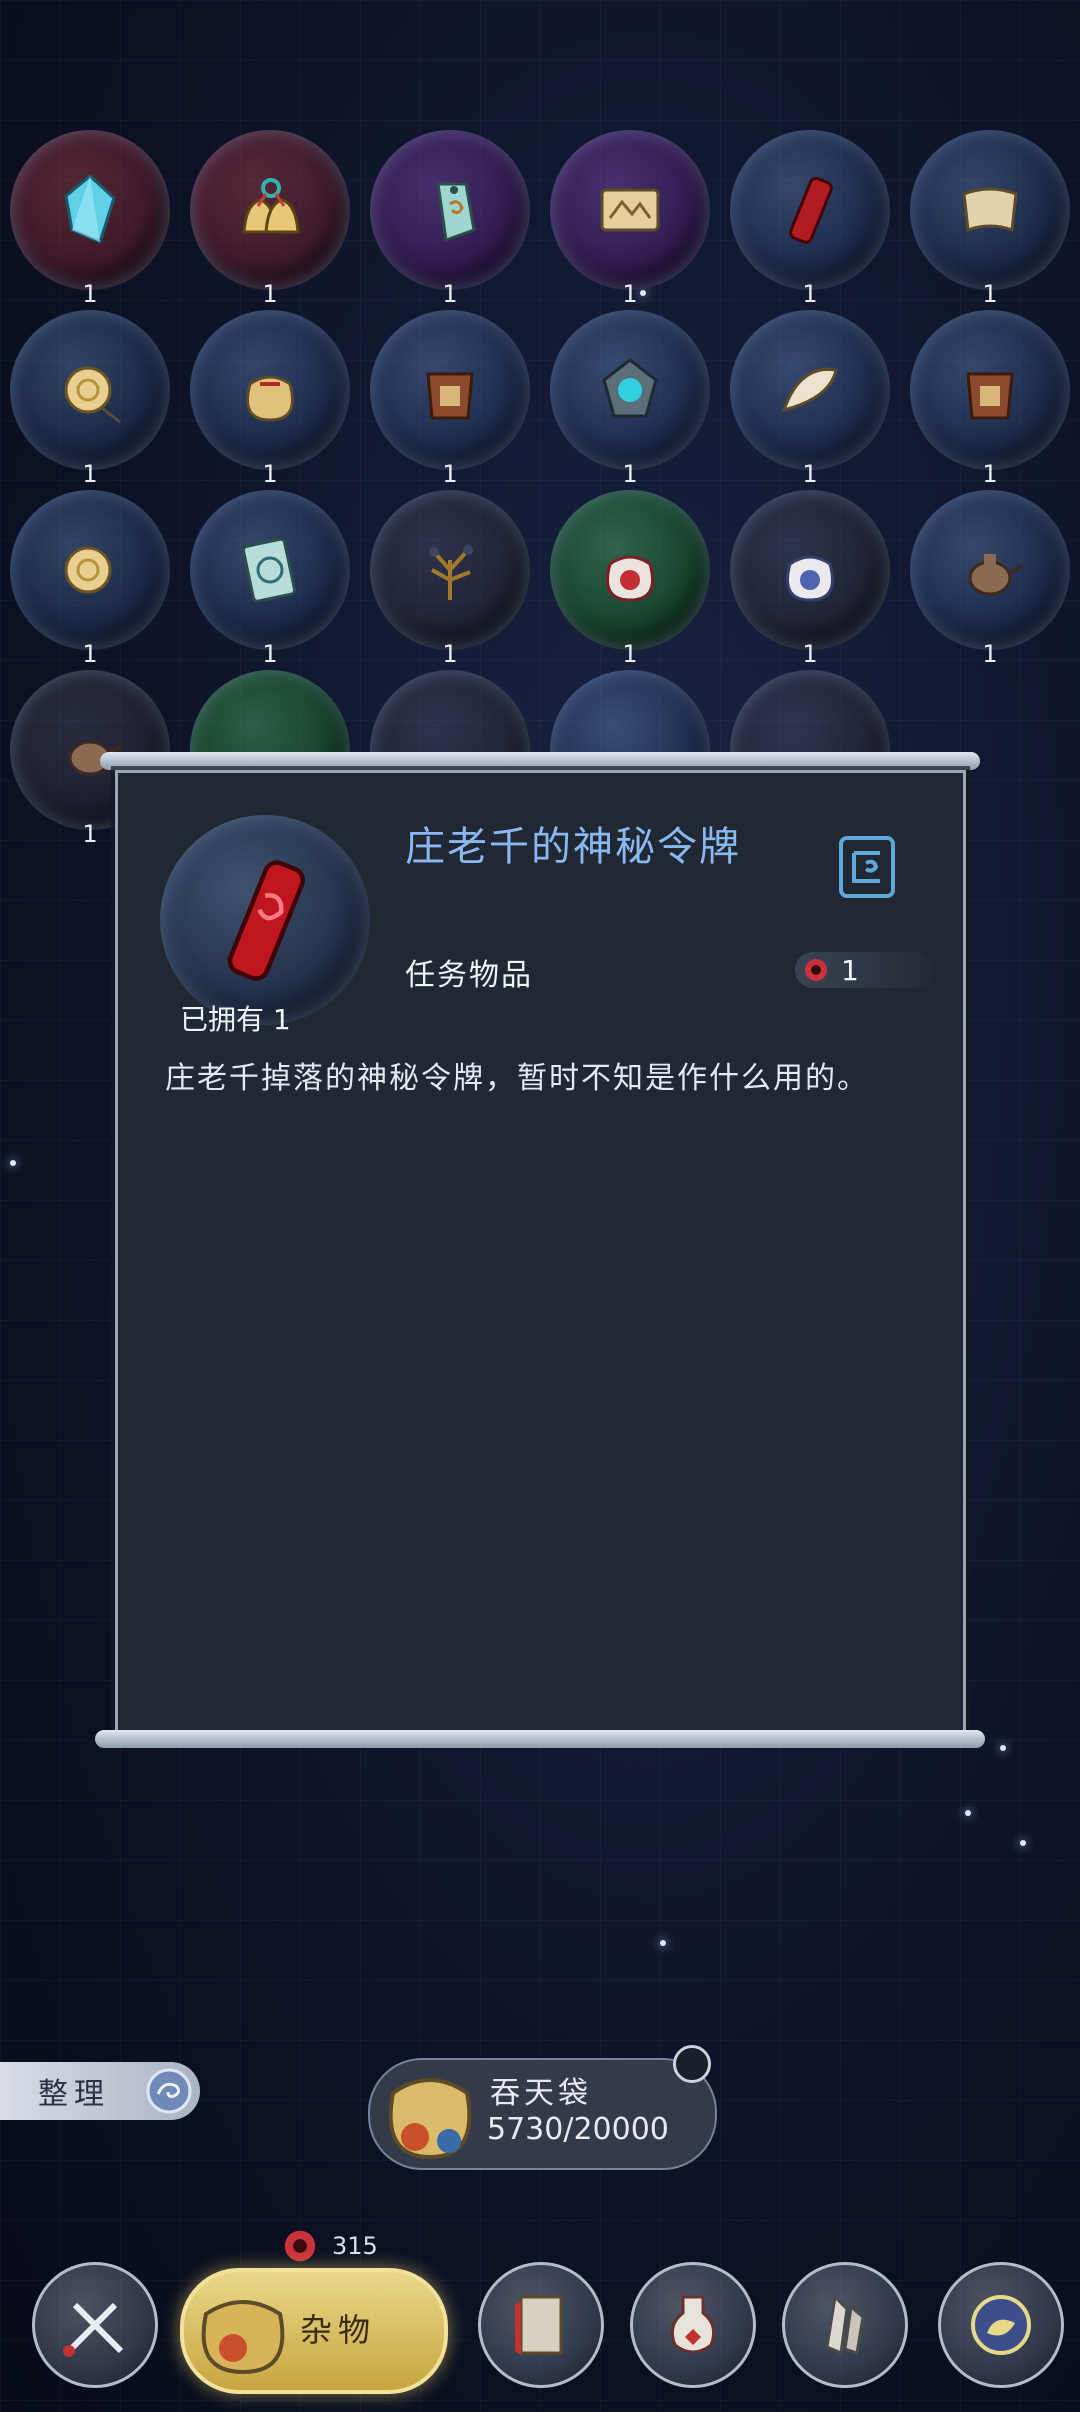 This screenshot has width=1080, height=2412. I want to click on tab-potions, so click(693, 2325).